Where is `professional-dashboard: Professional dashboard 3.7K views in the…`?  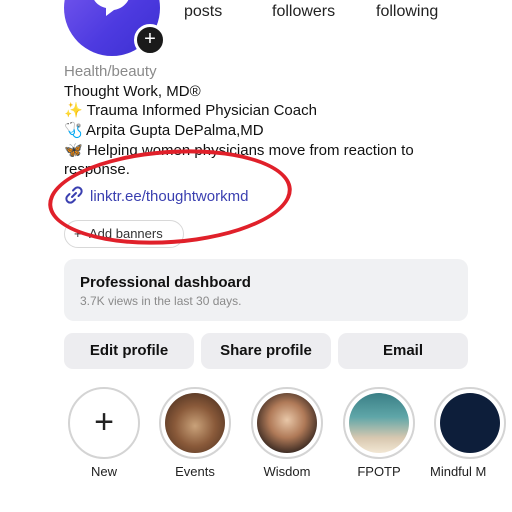 professional-dashboard: Professional dashboard 3.7K views in the… is located at coordinates (266, 290).